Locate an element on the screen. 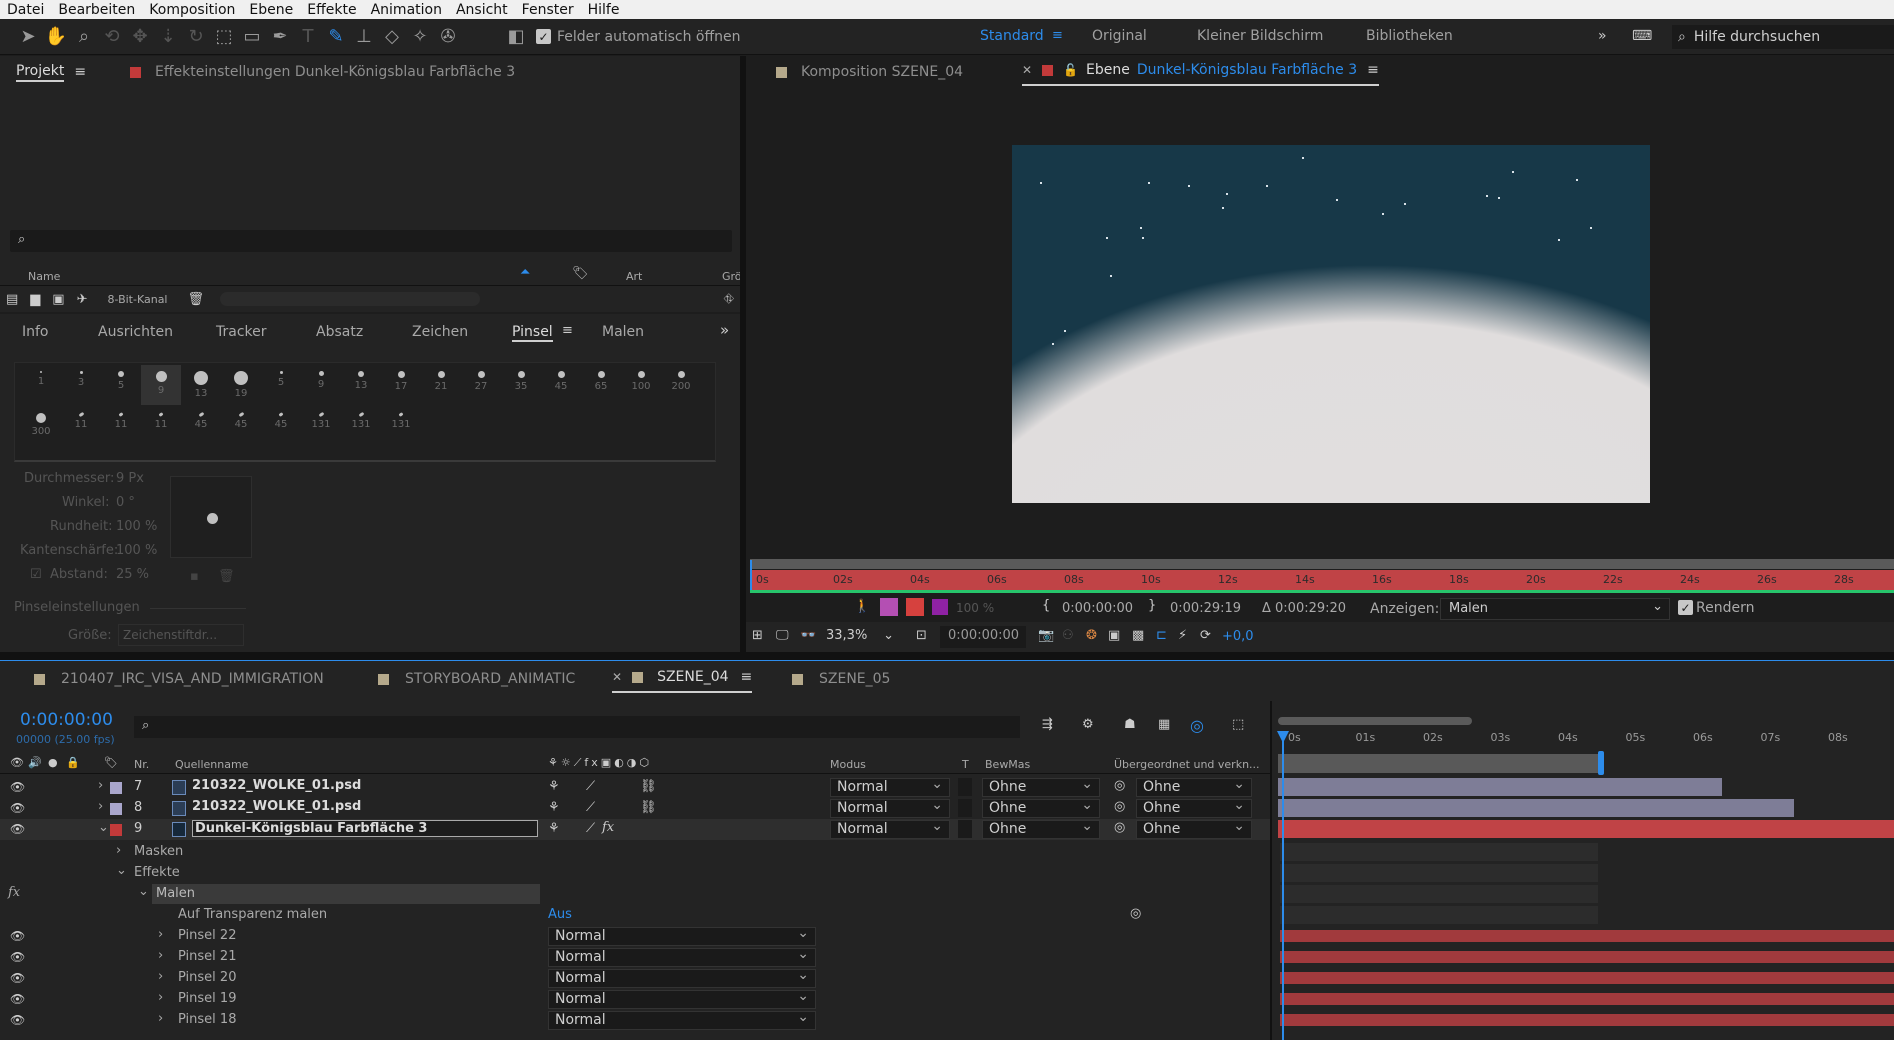  new-comp-icon: ▣ is located at coordinates (58, 299).